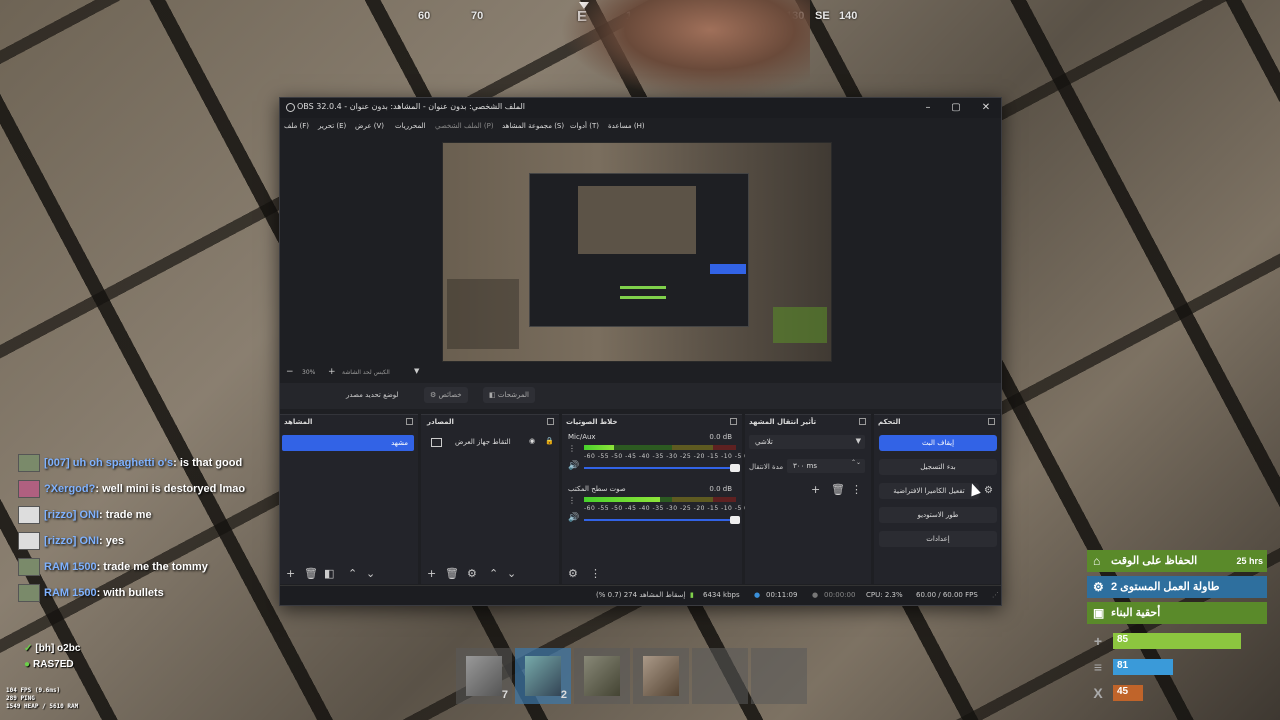 The width and height of the screenshot is (1280, 720). Describe the element at coordinates (938, 443) in the screenshot. I see `stop-streaming-button: إيقاف البث` at that location.